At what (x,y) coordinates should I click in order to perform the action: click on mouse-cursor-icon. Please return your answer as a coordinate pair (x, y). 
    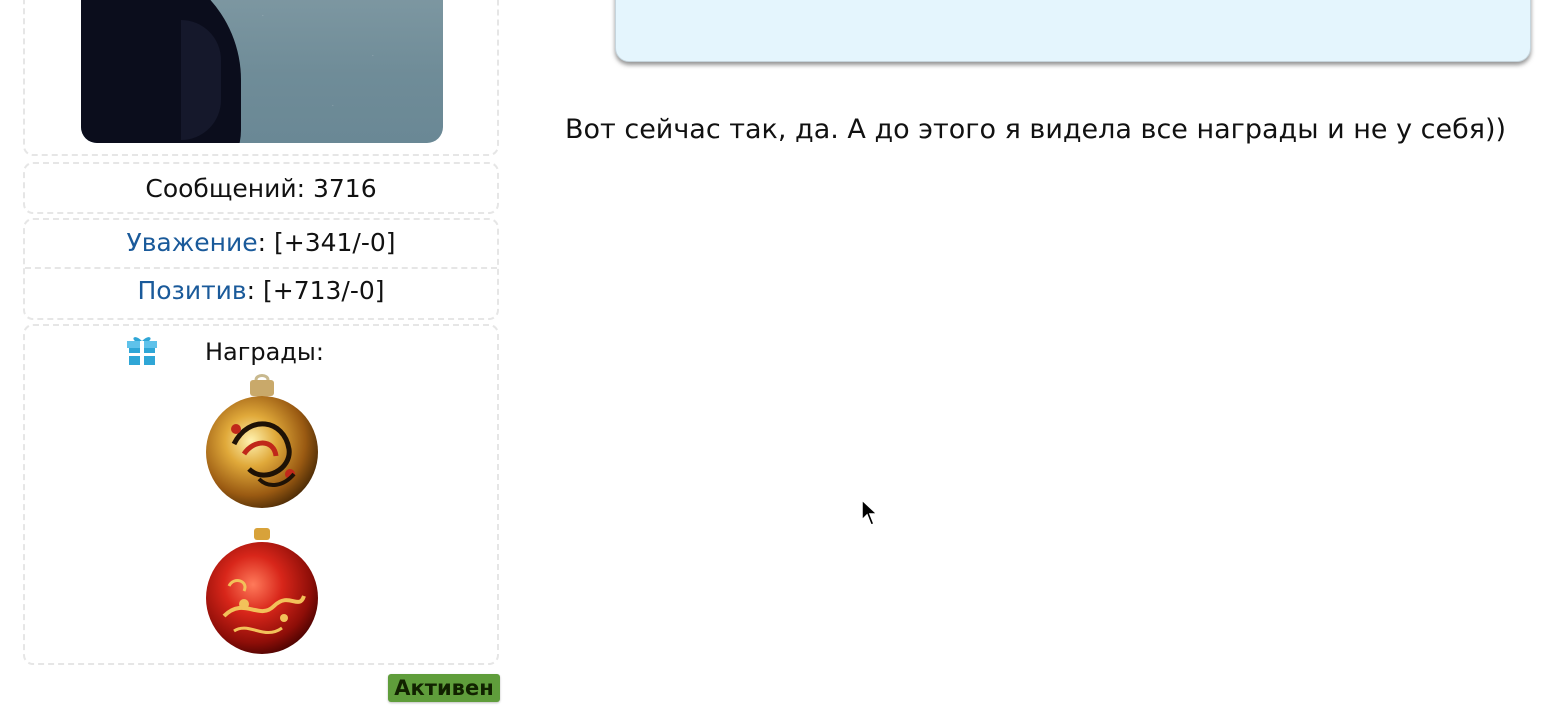
    Looking at the image, I should click on (870, 512).